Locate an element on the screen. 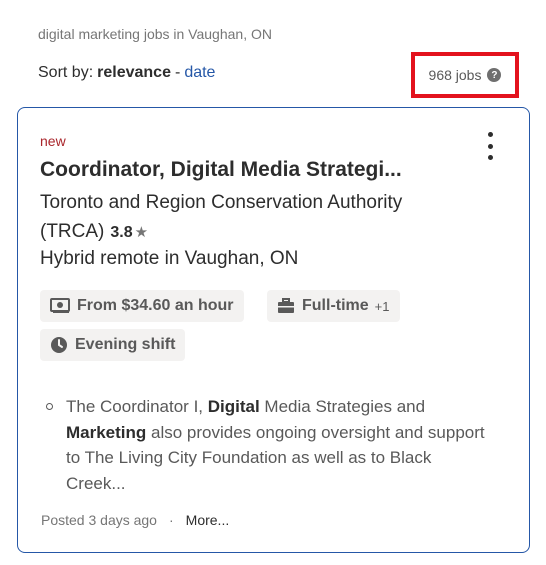 The height and width of the screenshot is (565, 546). clock-icon is located at coordinates (59, 345).